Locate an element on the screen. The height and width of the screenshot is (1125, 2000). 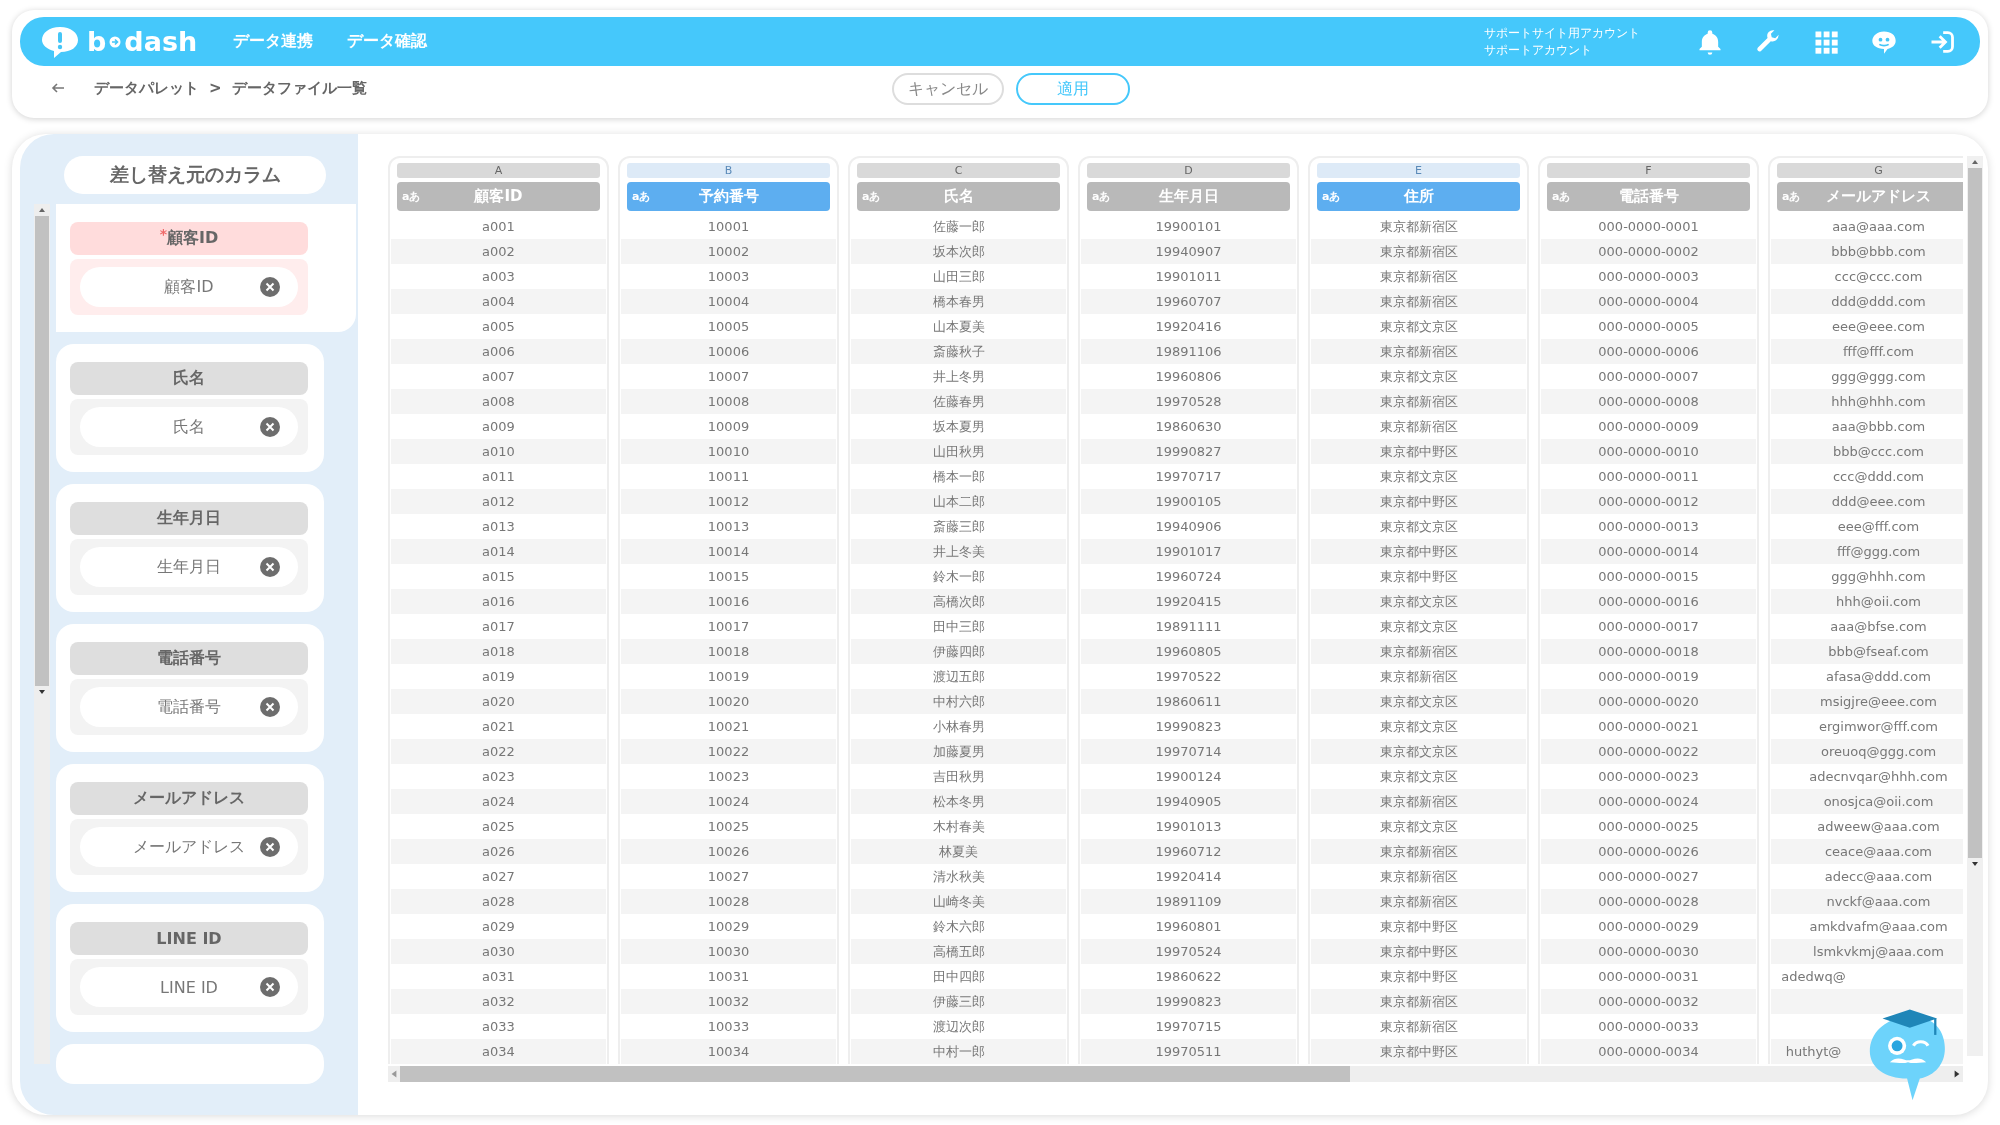
table-cell: 000-0000-0026 is located at coordinates (1648, 851).